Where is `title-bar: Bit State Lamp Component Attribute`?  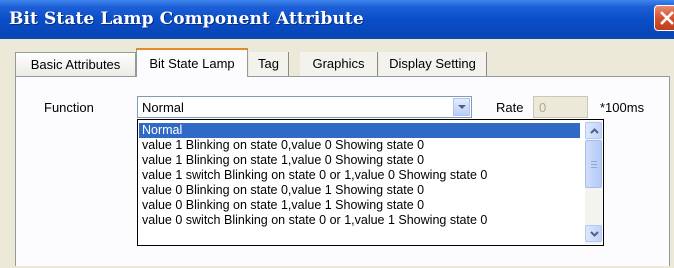 title-bar: Bit State Lamp Component Attribute is located at coordinates (337, 19).